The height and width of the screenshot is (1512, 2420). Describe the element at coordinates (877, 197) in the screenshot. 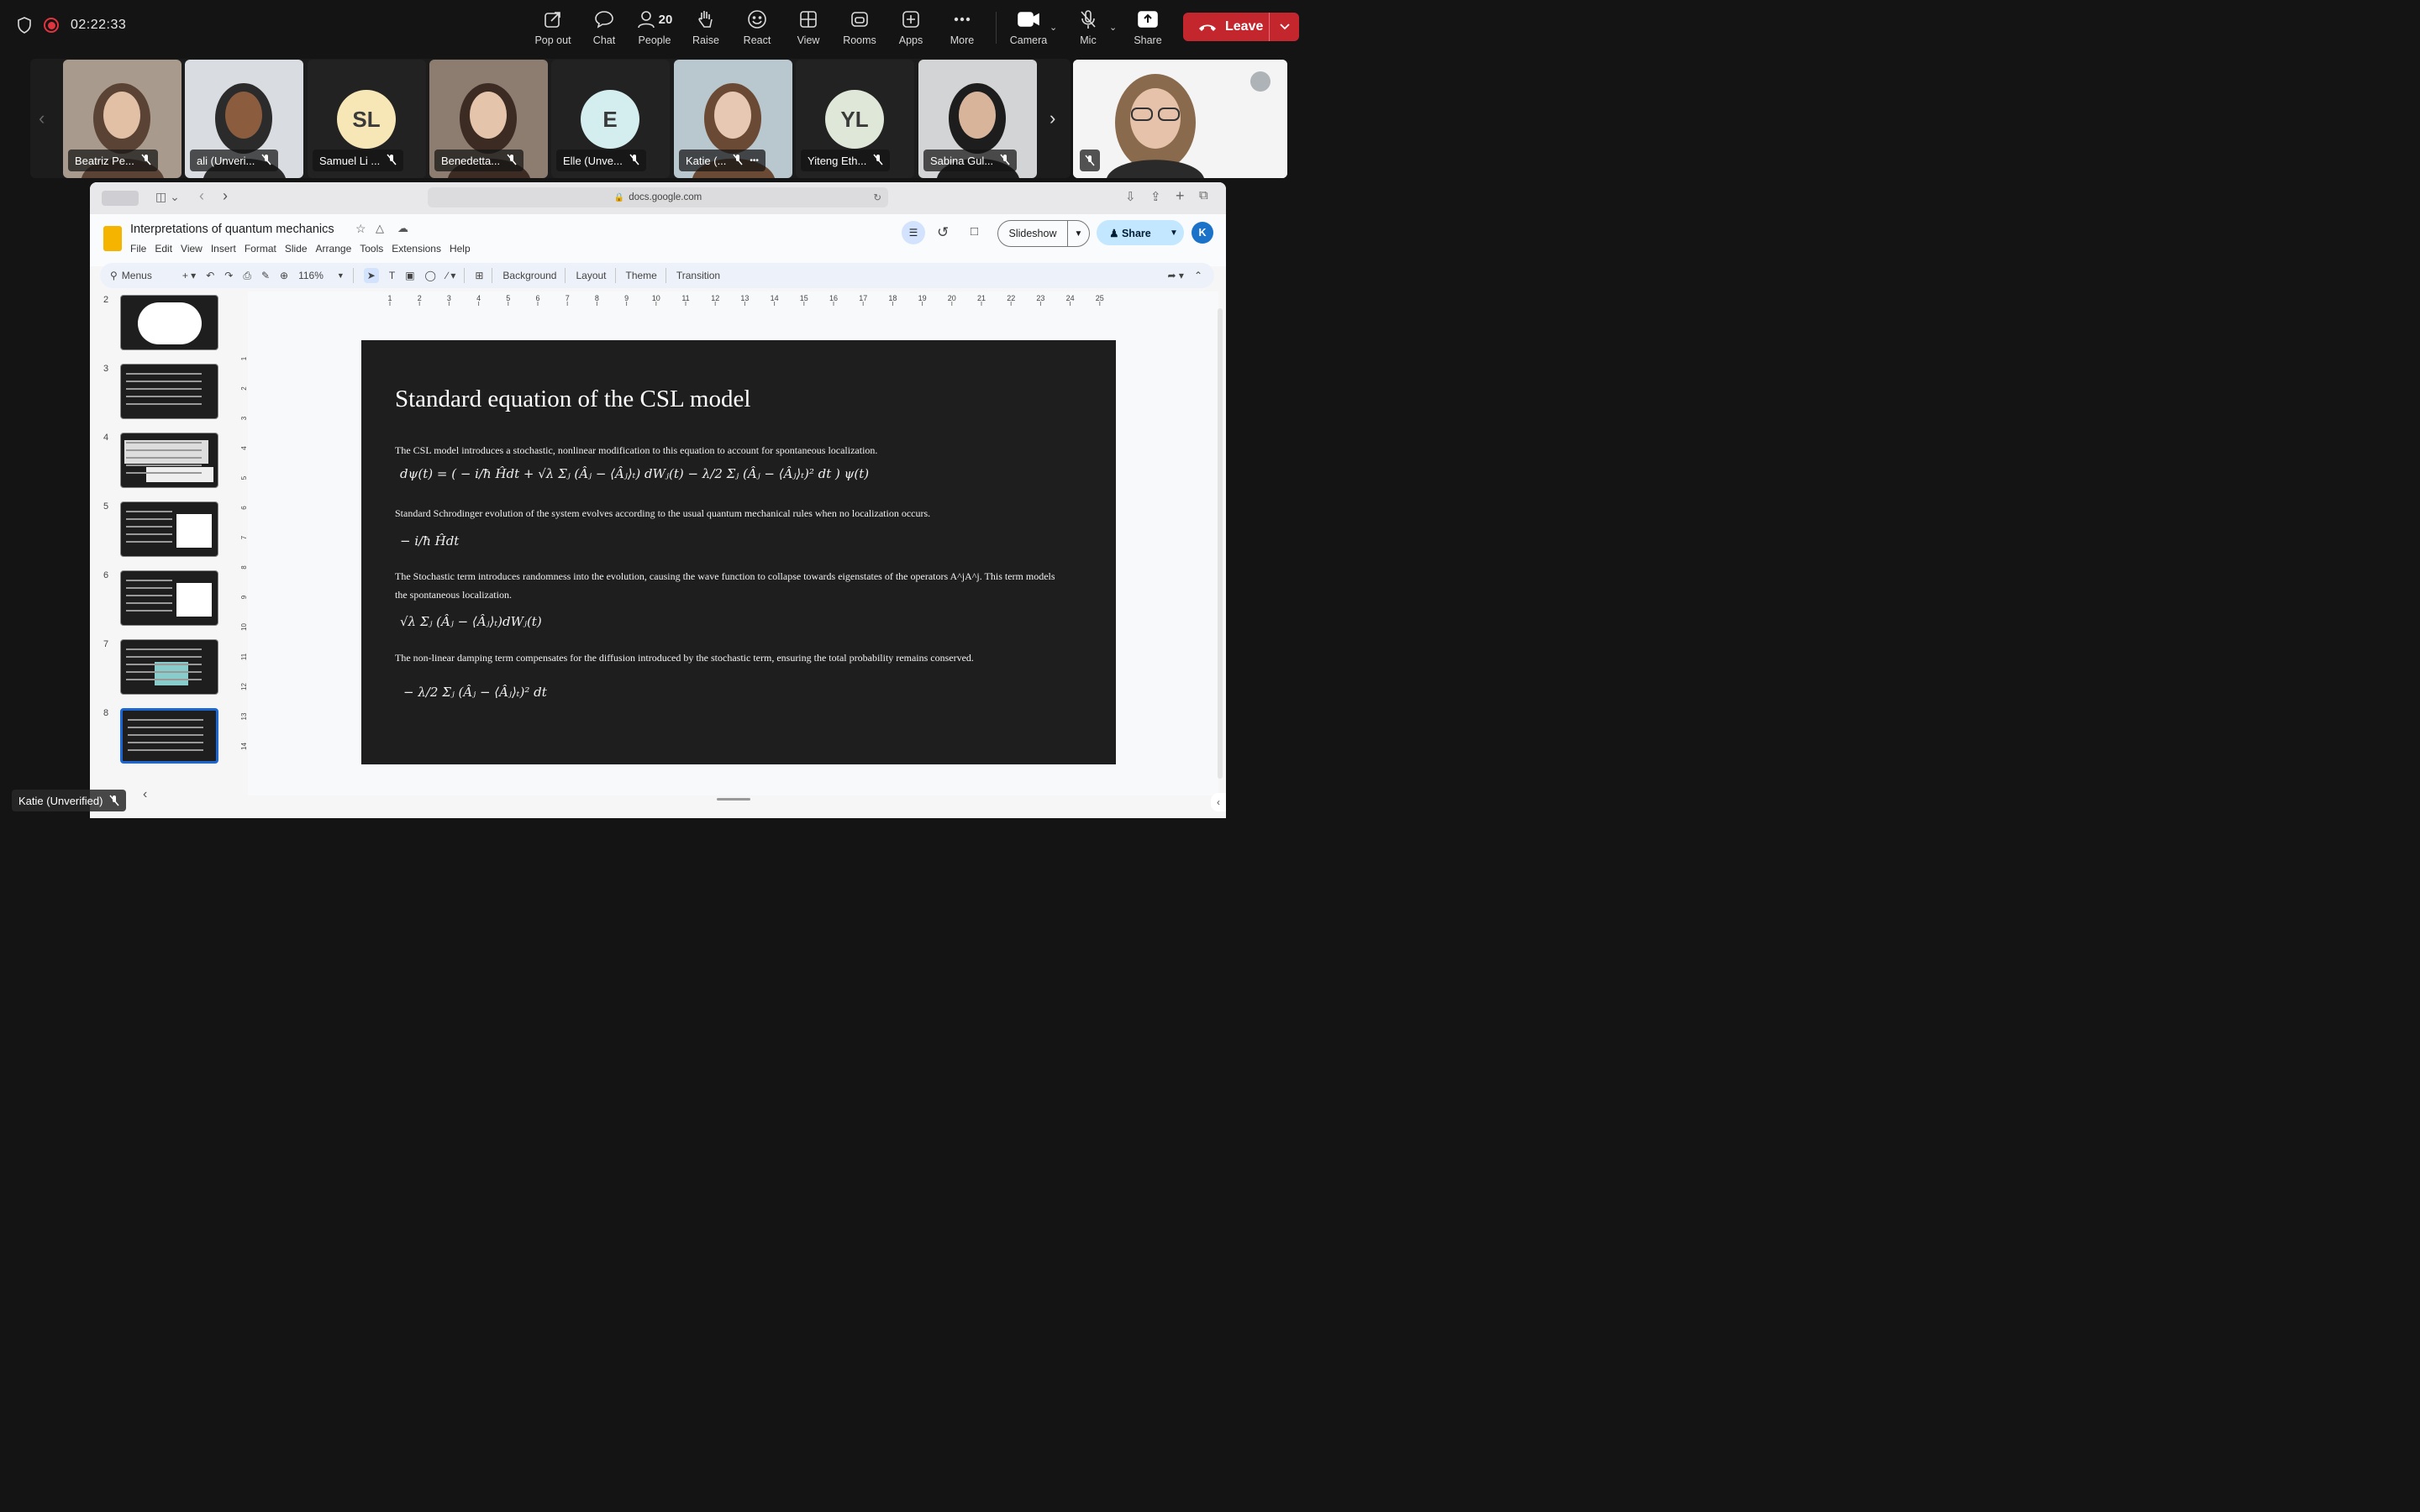

I see `reload-icon: ↻` at that location.